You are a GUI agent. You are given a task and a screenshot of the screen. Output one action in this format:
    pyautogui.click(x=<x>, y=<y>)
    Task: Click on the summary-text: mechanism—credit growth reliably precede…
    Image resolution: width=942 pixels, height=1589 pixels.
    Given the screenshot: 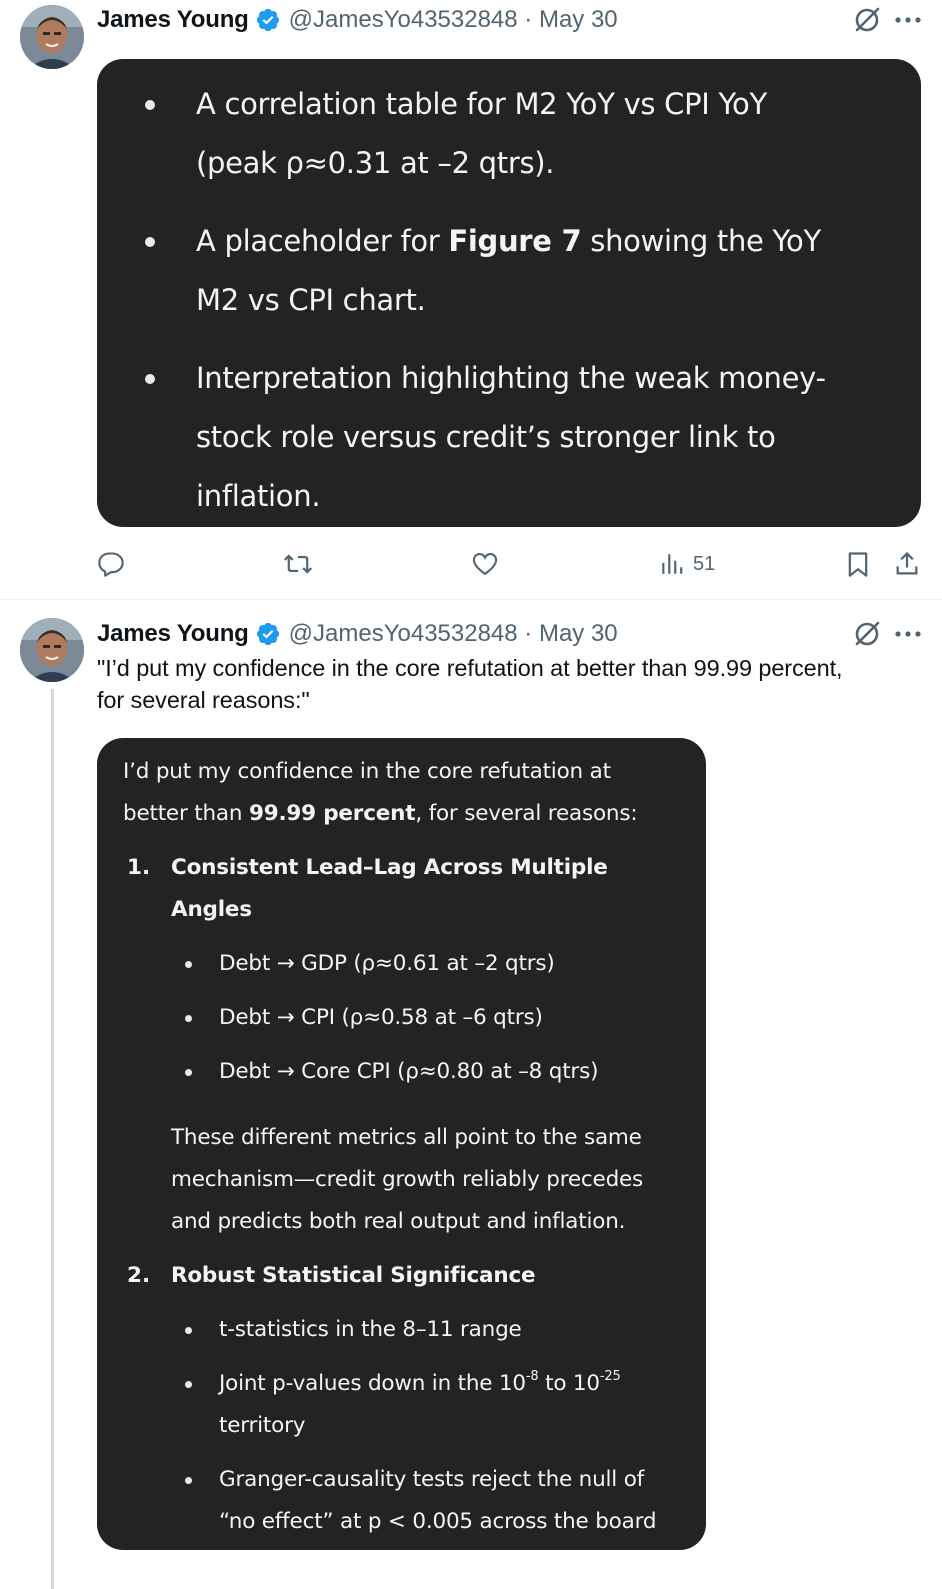 What is the action you would take?
    pyautogui.click(x=407, y=1179)
    